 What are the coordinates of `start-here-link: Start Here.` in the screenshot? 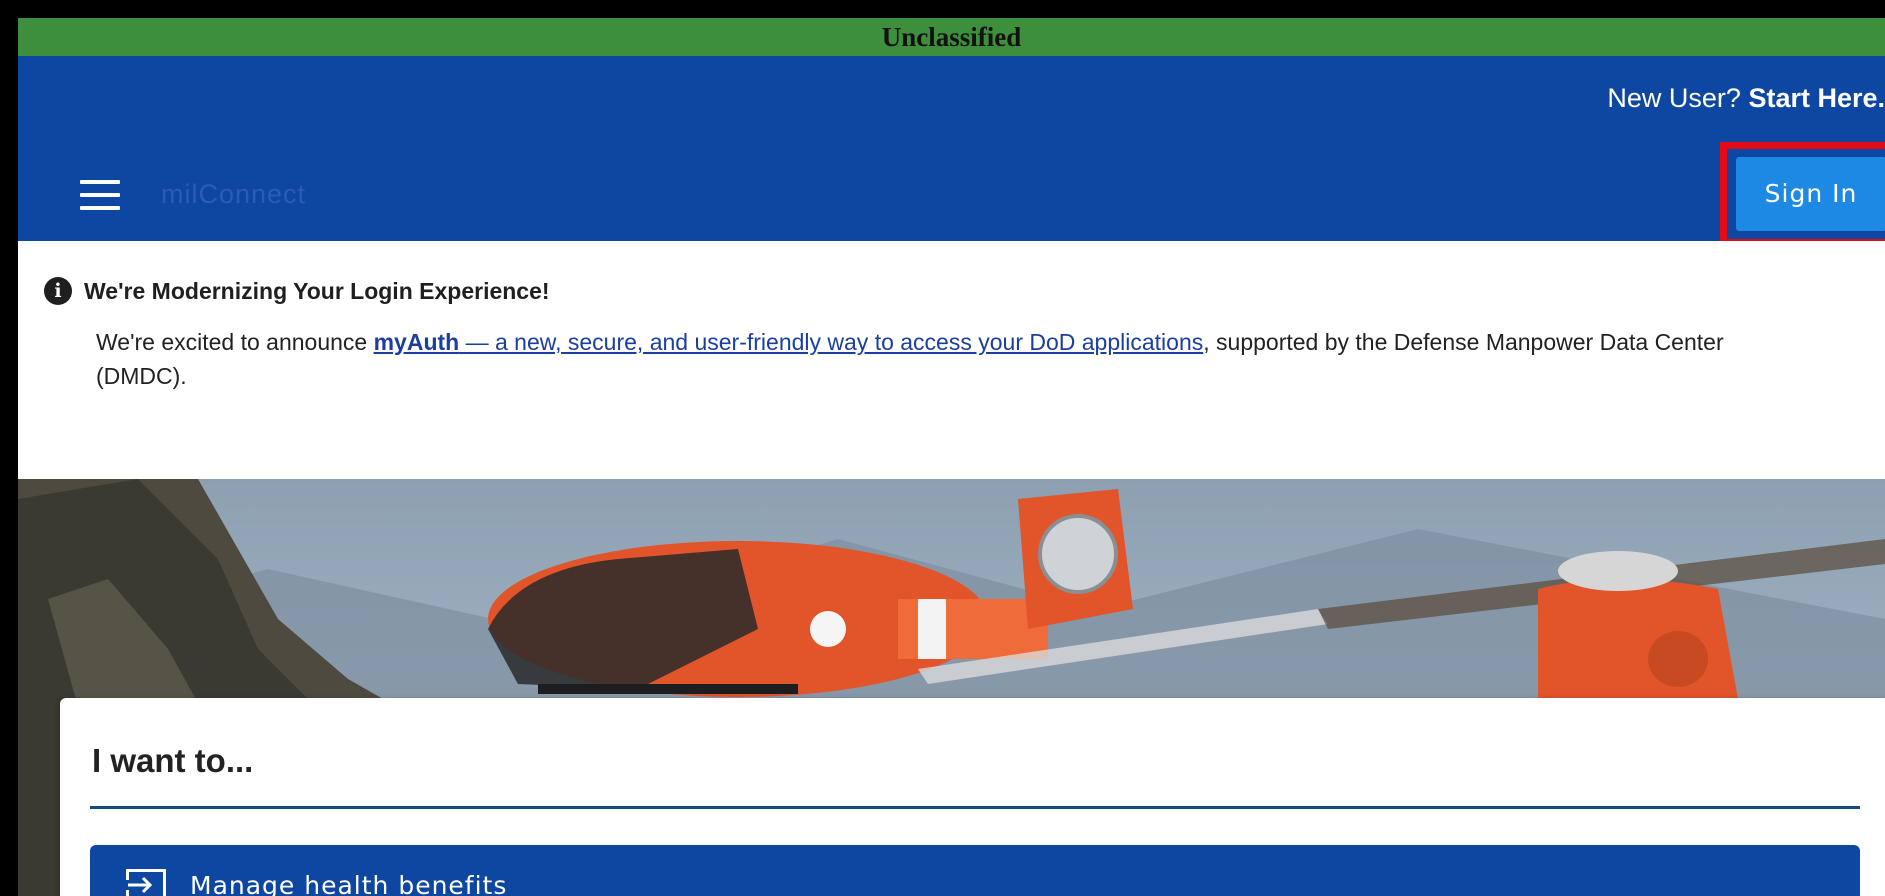 It's located at (1816, 98).